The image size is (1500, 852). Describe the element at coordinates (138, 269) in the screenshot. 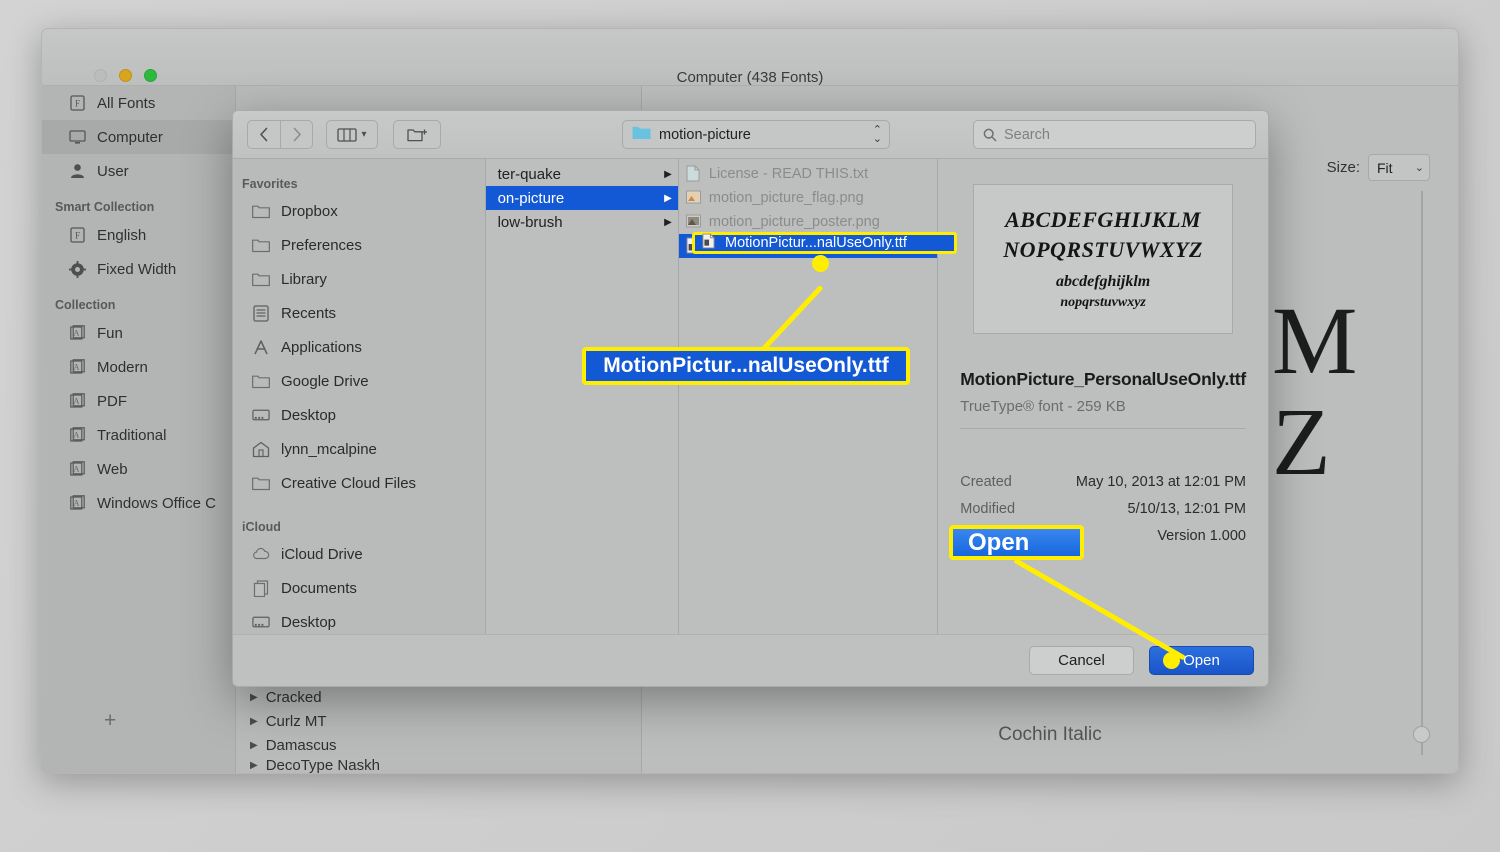

I see `sidebar-item-fixed-width: Fixed Width` at that location.